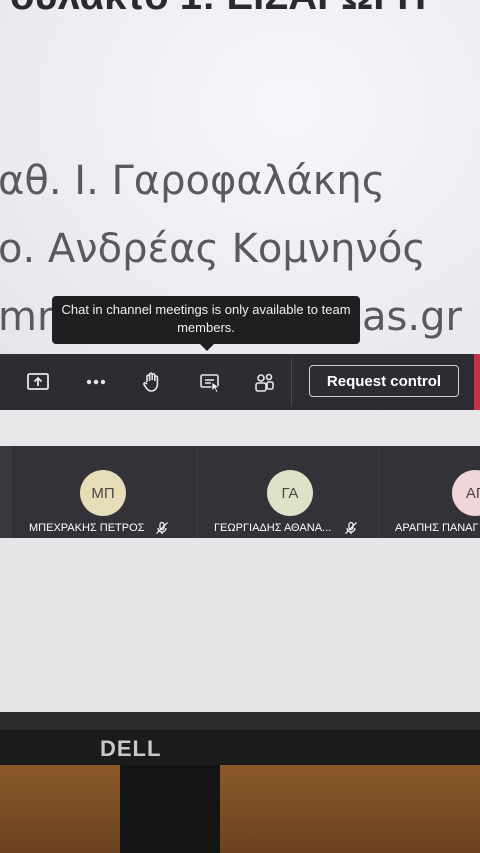 This screenshot has width=480, height=853. Describe the element at coordinates (218, 9) in the screenshot. I see `slide-title: ουλακτό 1: ΕΙΣΑΓΩΓΗ` at that location.